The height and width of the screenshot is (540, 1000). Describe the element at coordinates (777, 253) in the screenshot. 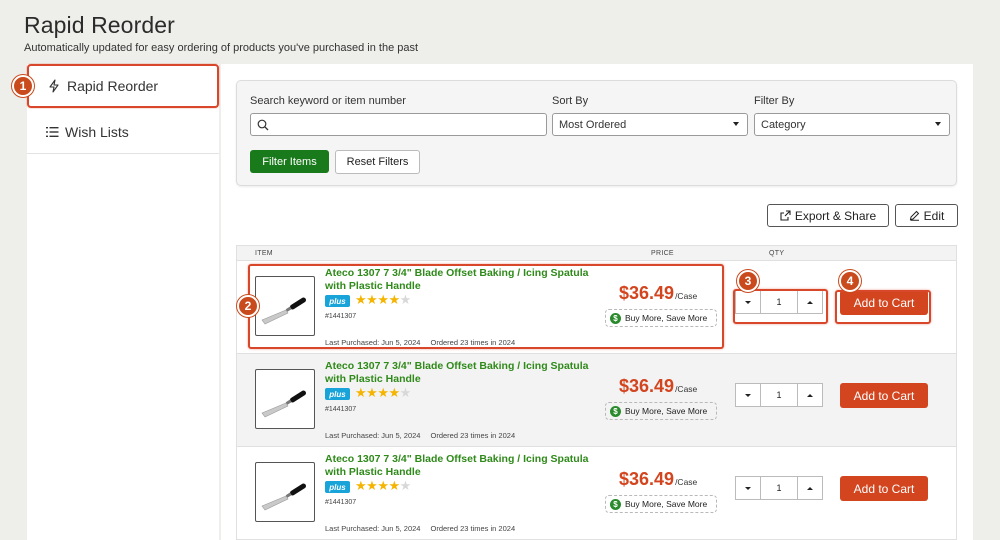

I see `header-qty: QTY` at that location.